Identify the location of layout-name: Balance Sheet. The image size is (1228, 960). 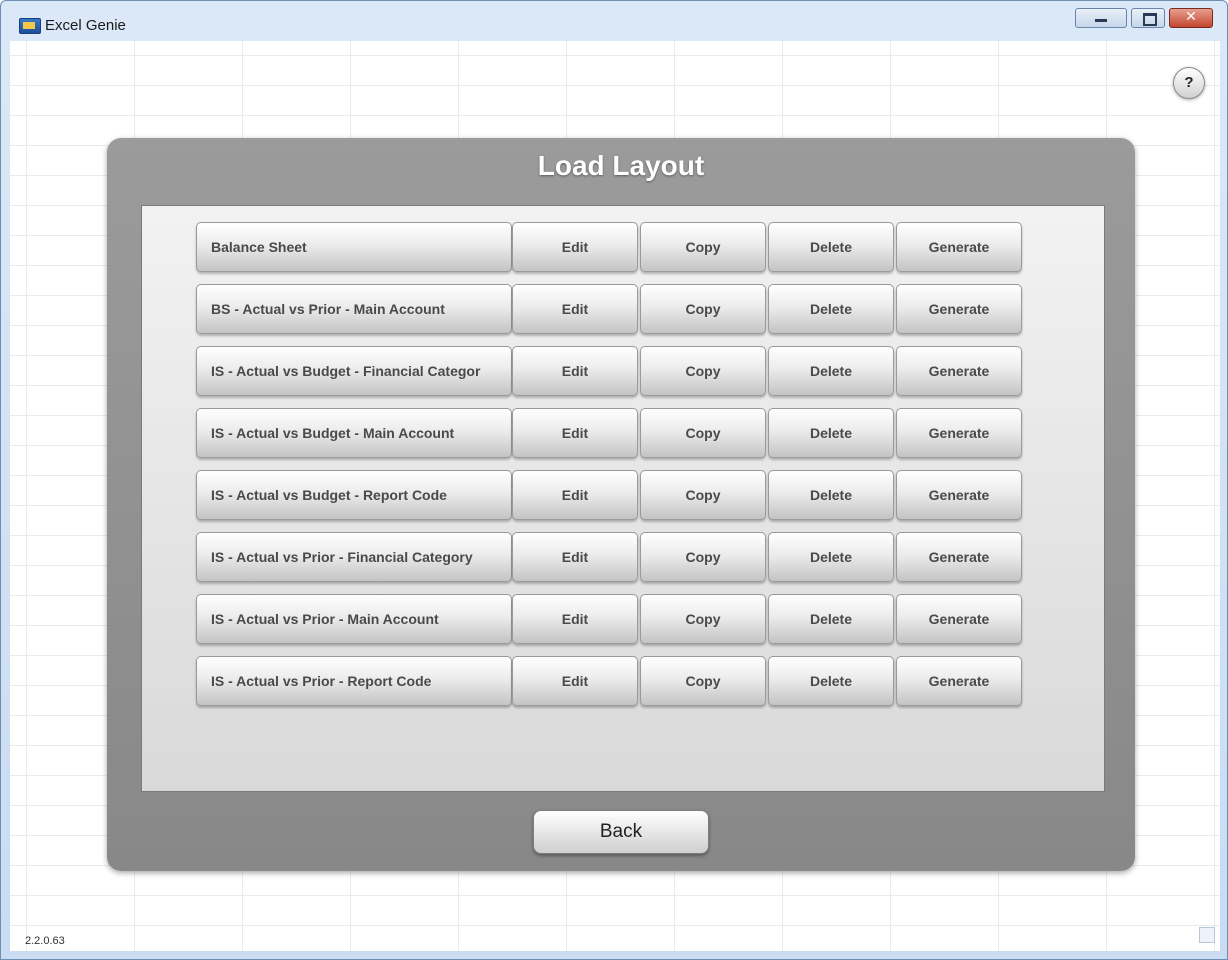
(354, 247).